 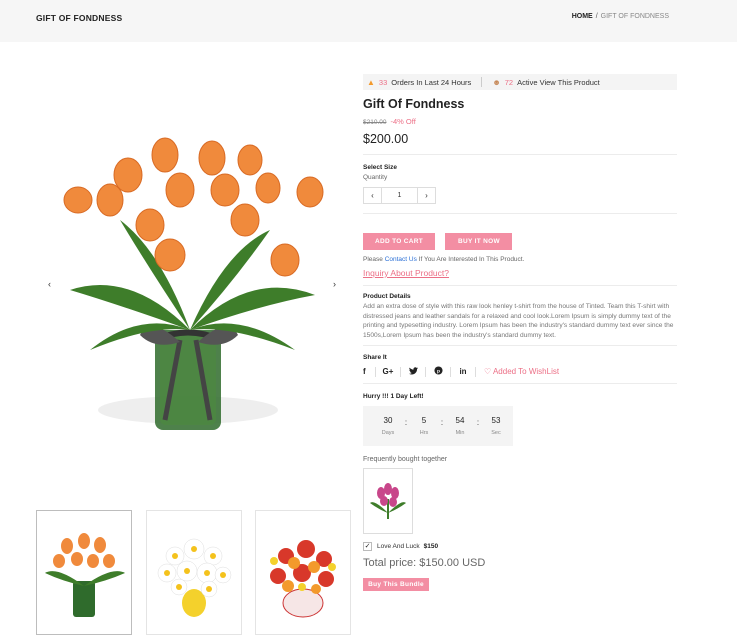 I want to click on buy-bundle-button: Buy This Bundle, so click(x=396, y=584).